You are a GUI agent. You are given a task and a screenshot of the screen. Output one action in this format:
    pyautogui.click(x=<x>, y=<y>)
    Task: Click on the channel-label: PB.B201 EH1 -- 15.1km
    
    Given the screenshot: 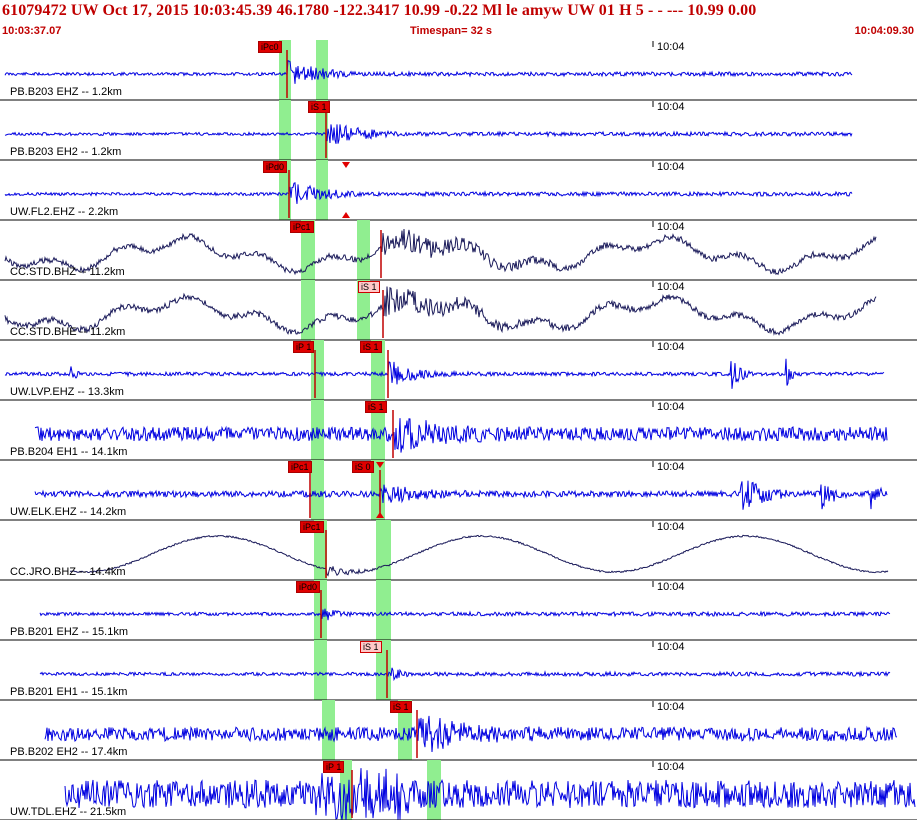 What is the action you would take?
    pyautogui.click(x=68, y=692)
    